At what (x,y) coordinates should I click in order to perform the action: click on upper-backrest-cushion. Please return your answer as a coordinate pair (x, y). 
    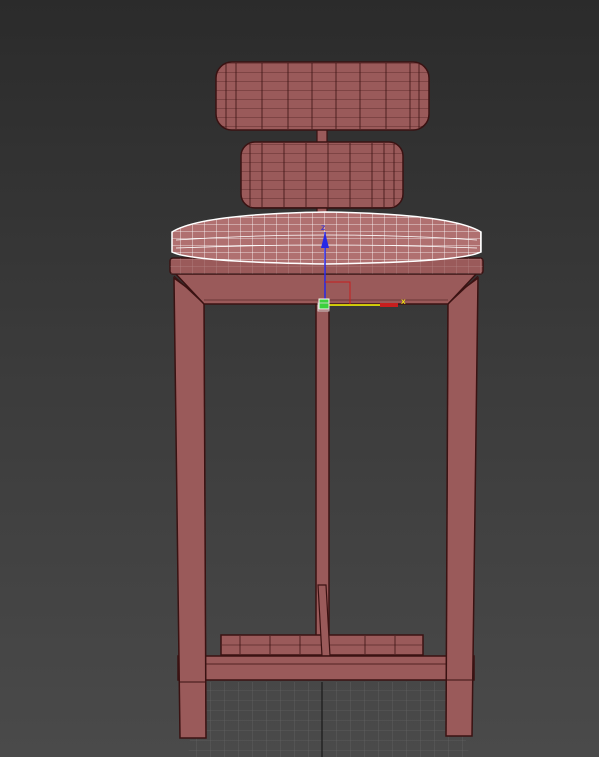
    Looking at the image, I should click on (322, 96).